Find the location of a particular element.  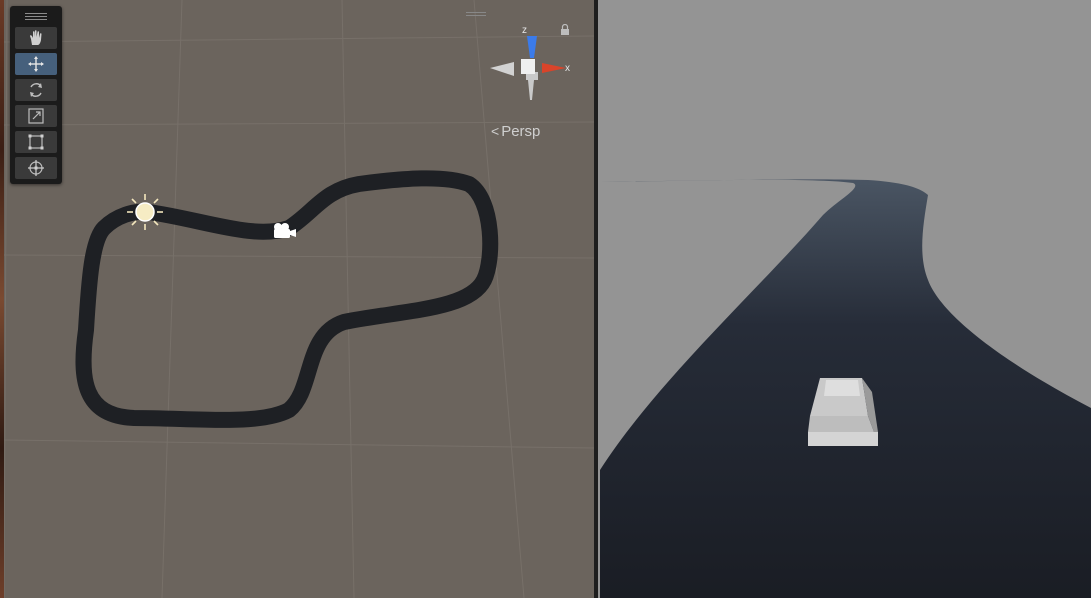

move-tool-button is located at coordinates (36, 64).